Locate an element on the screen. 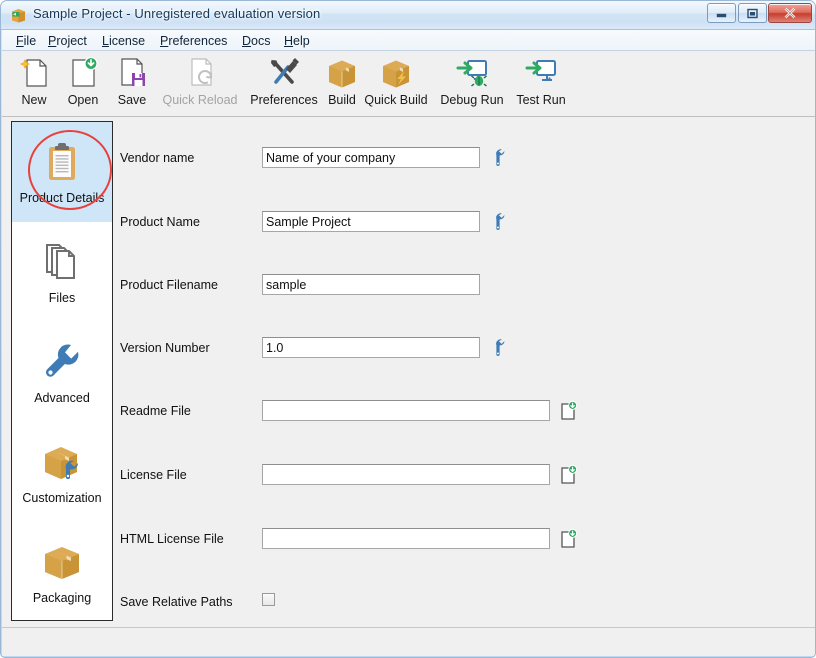 The image size is (816, 658). toolbar-label-open: Open is located at coordinates (83, 100).